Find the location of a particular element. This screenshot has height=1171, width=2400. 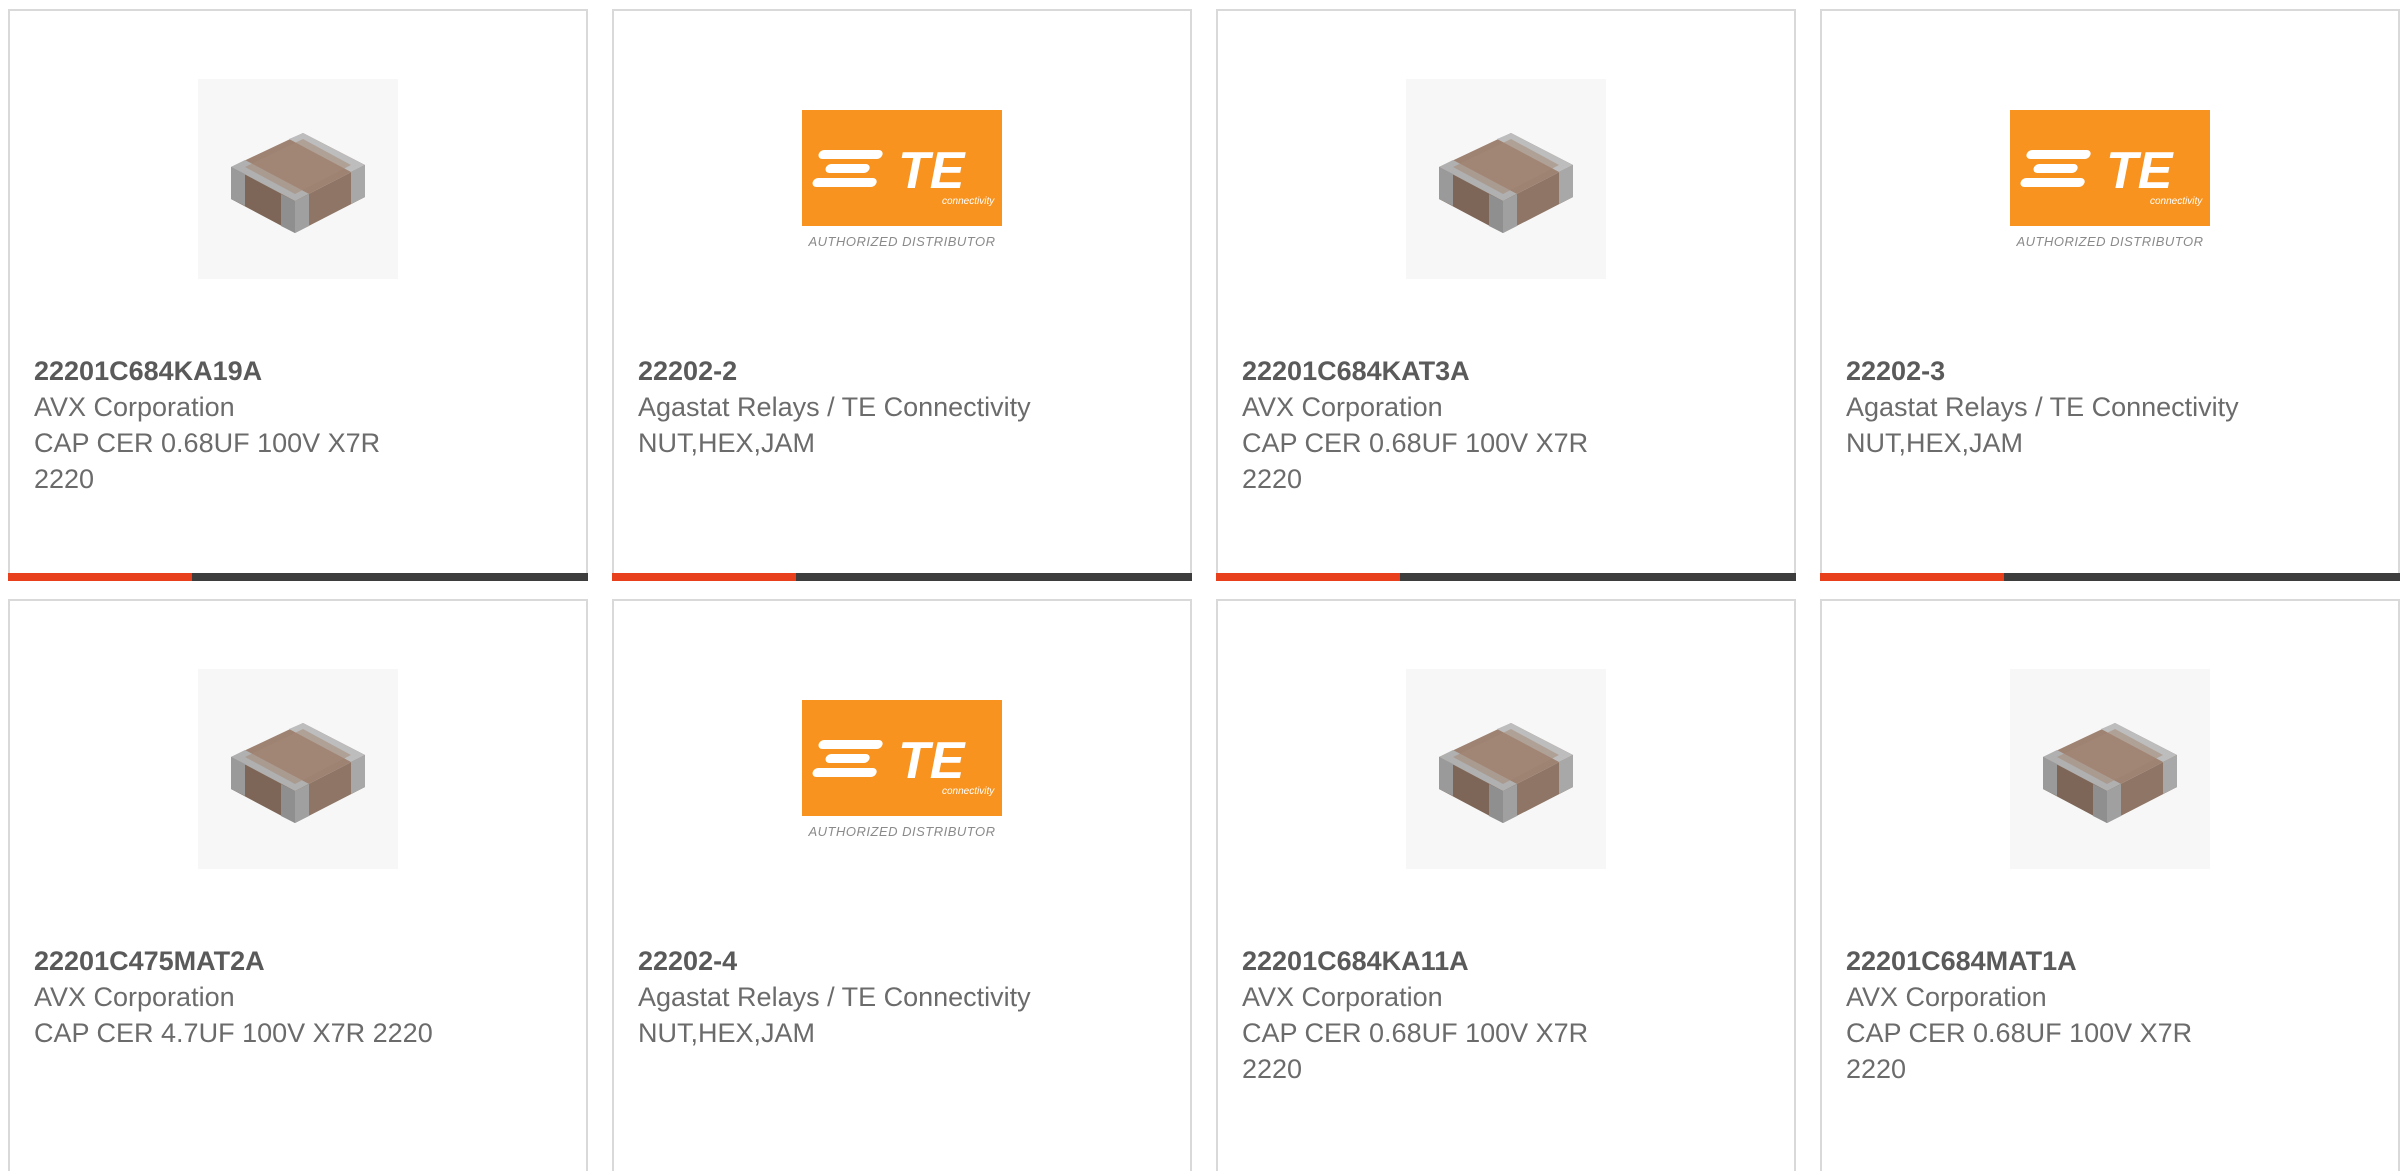

part-number-link: 22201C684KA11A is located at coordinates (1452, 961).